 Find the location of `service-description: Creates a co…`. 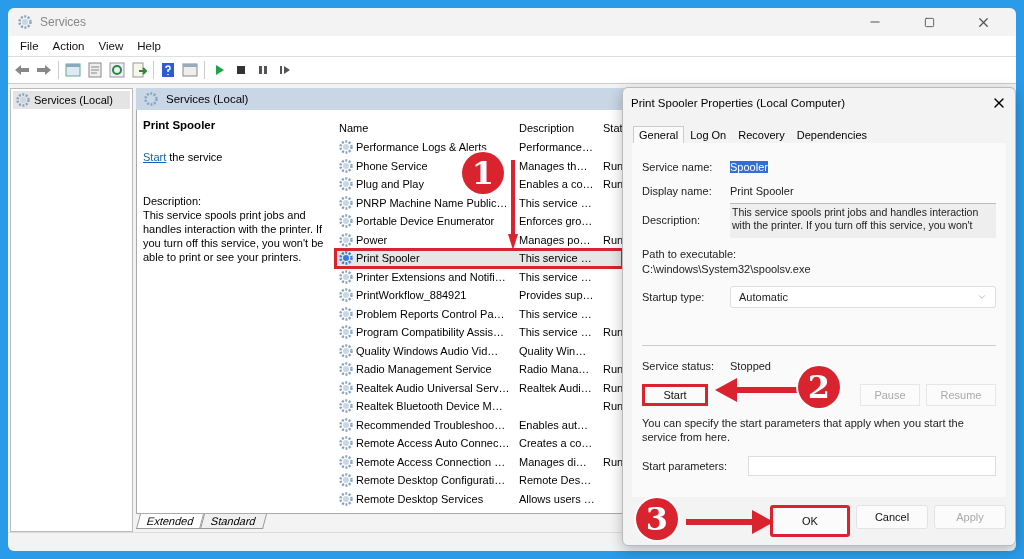

service-description: Creates a co… is located at coordinates (556, 443).